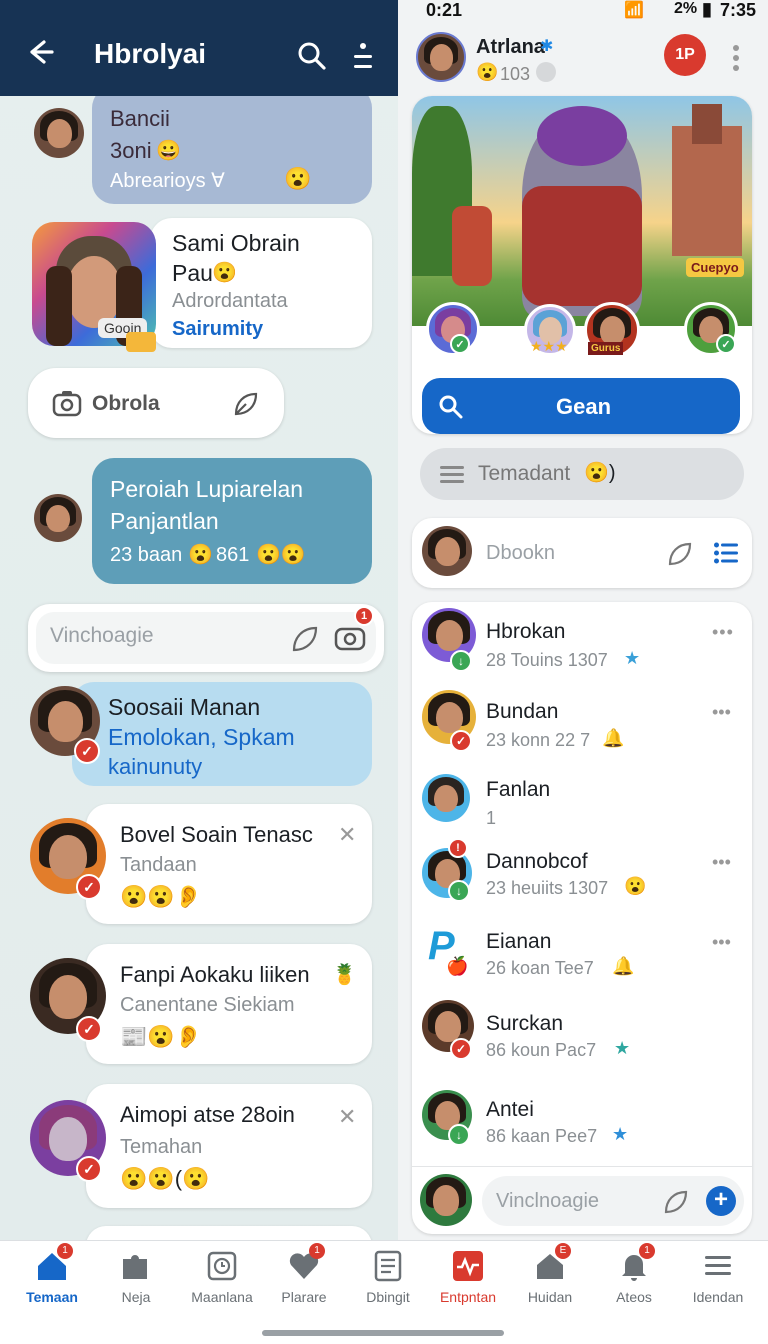 The width and height of the screenshot is (768, 1344). What do you see at coordinates (217, 329) in the screenshot?
I see `profile-link: Sairumity` at bounding box center [217, 329].